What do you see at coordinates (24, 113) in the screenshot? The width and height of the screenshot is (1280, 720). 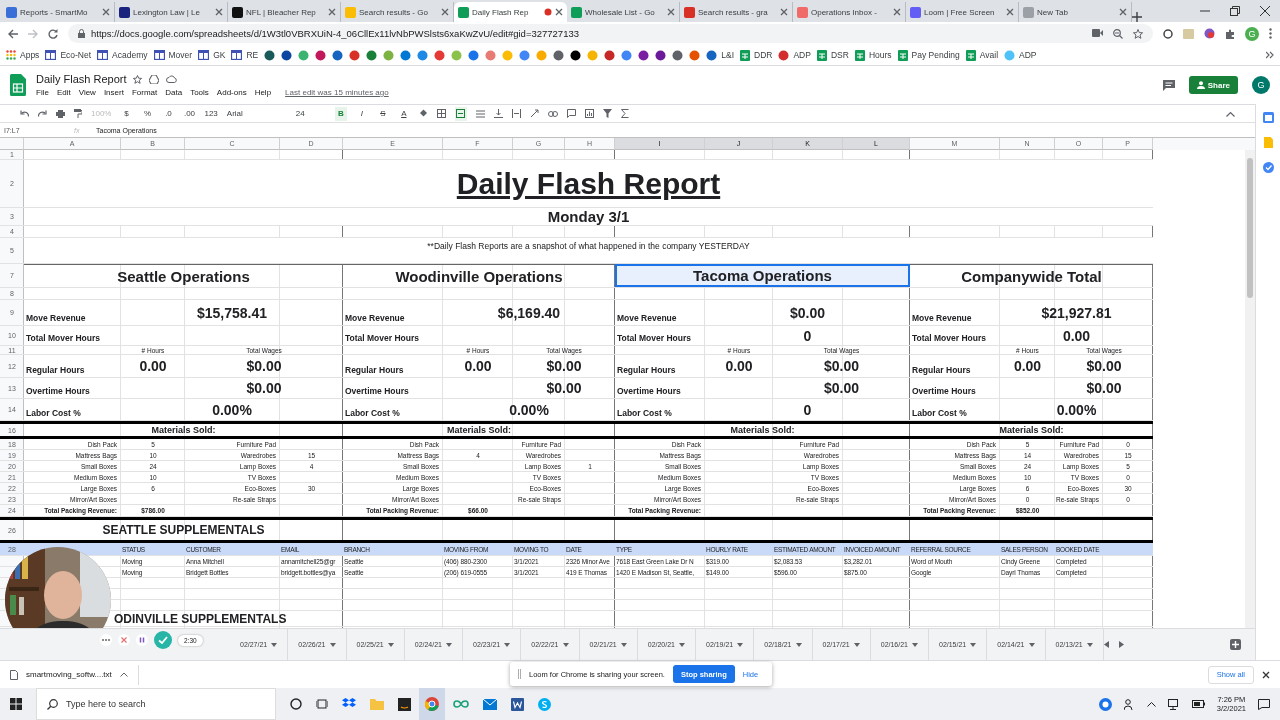 I see `undo-icon` at bounding box center [24, 113].